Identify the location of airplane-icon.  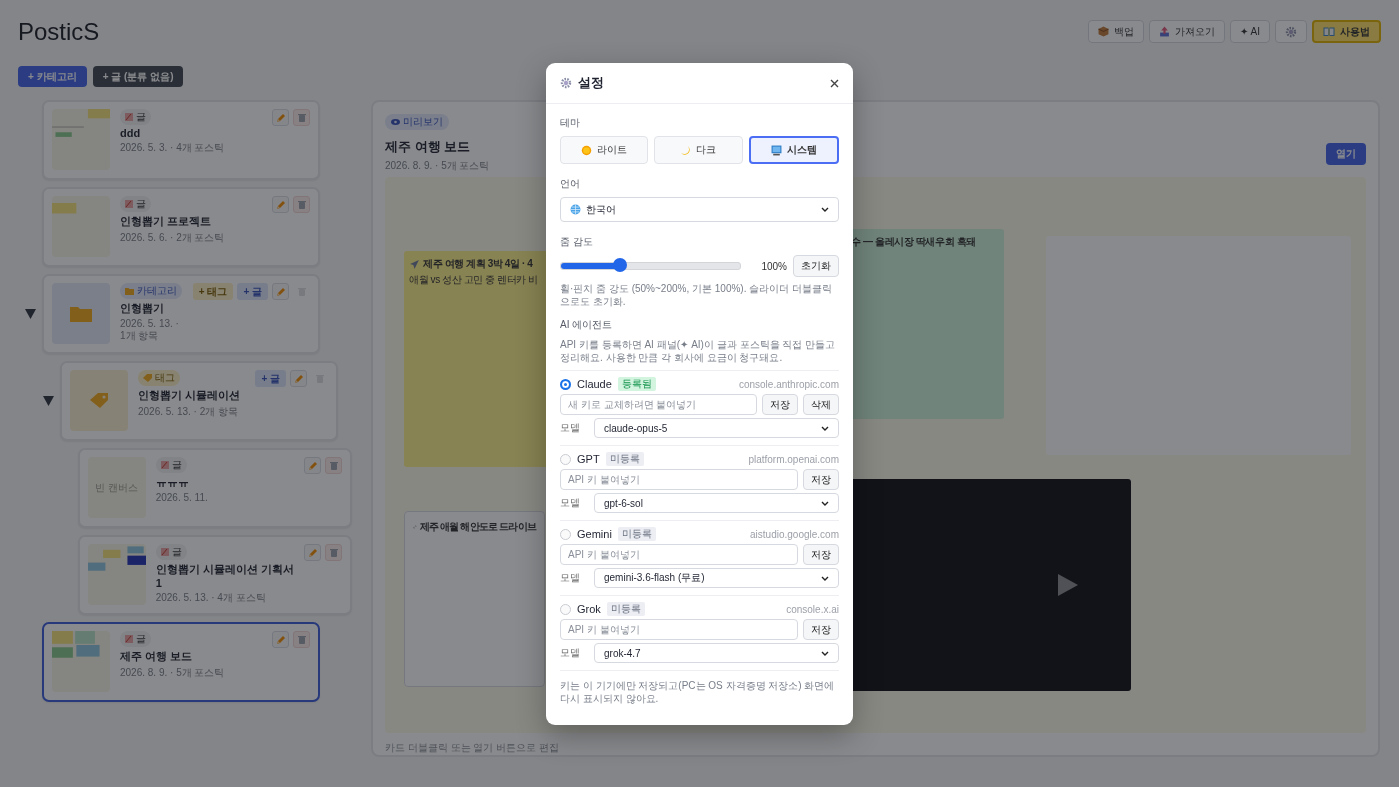
(414, 264).